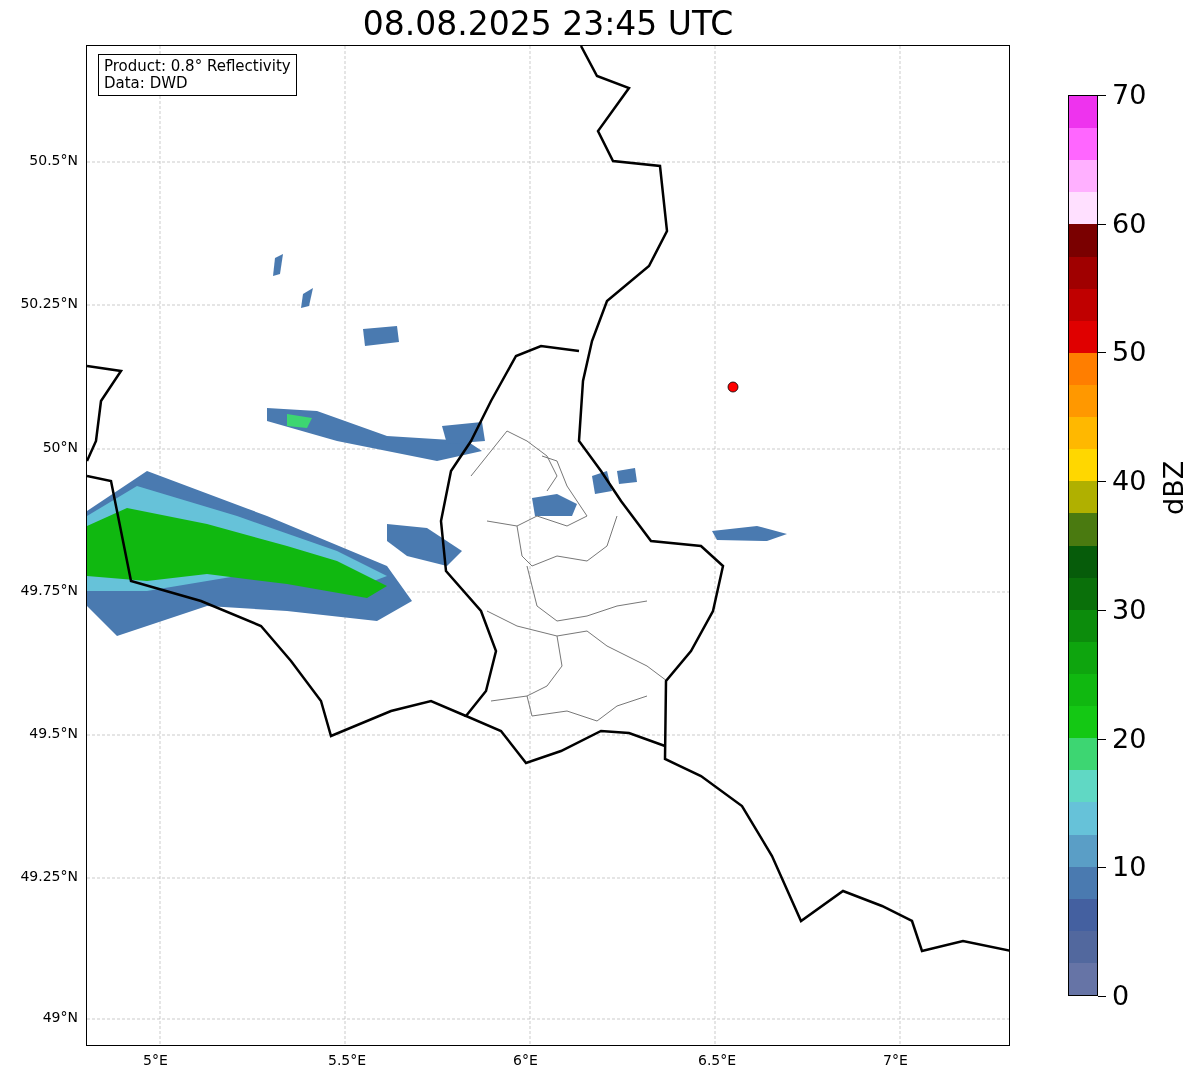 This screenshot has width=1202, height=1081. I want to click on colorbar-tick-label: 20, so click(1129, 738).